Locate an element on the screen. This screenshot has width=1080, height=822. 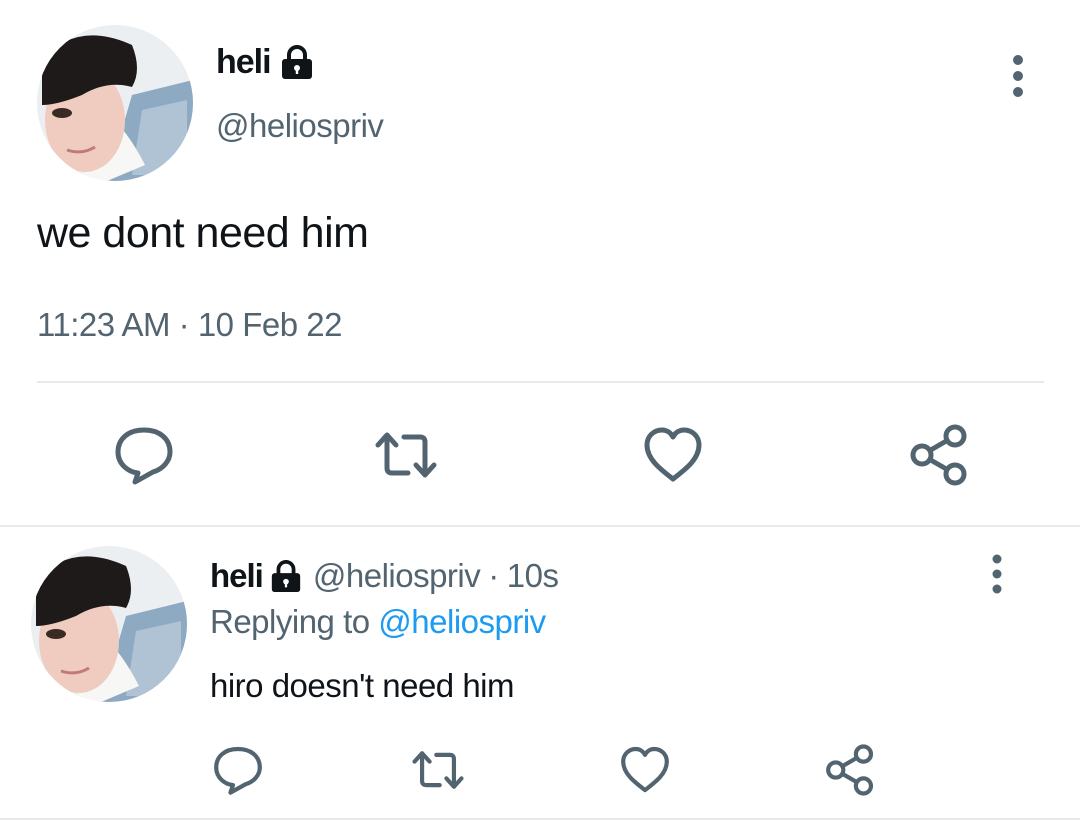
replying-to: Replying to @heliospriv is located at coordinates (378, 622).